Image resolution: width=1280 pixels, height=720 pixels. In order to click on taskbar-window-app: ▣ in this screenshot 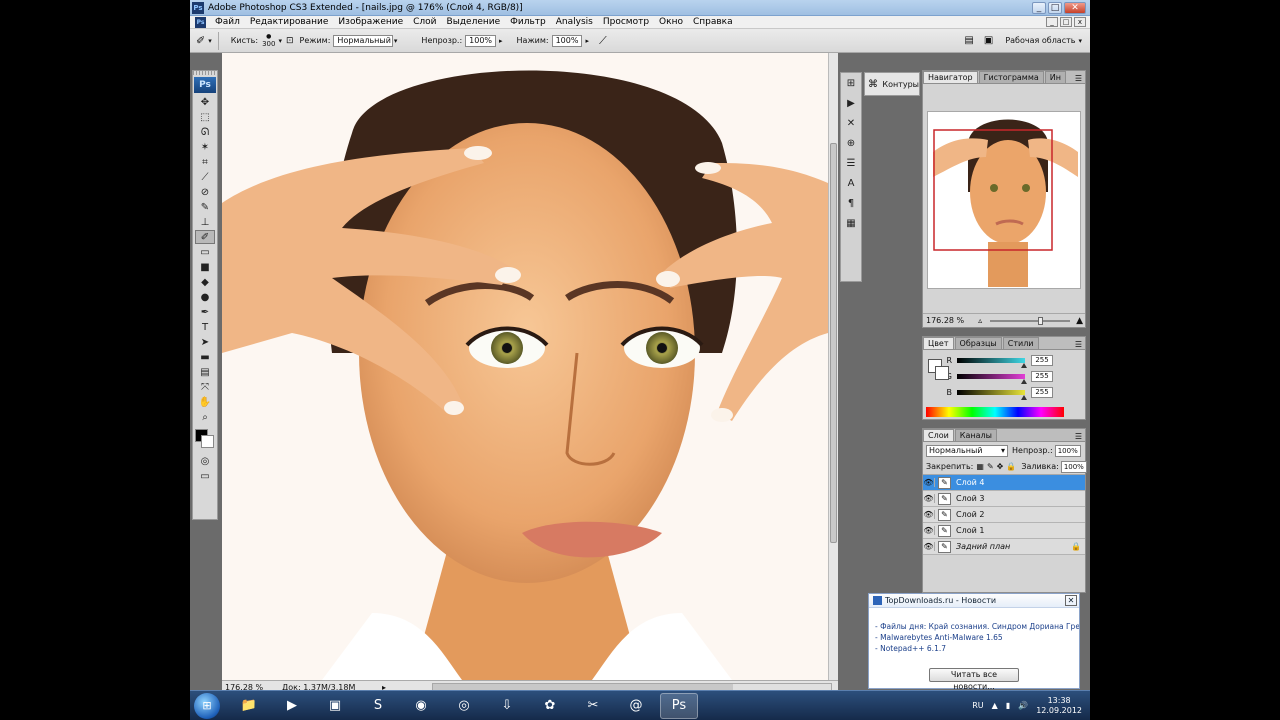, I will do `click(335, 706)`.